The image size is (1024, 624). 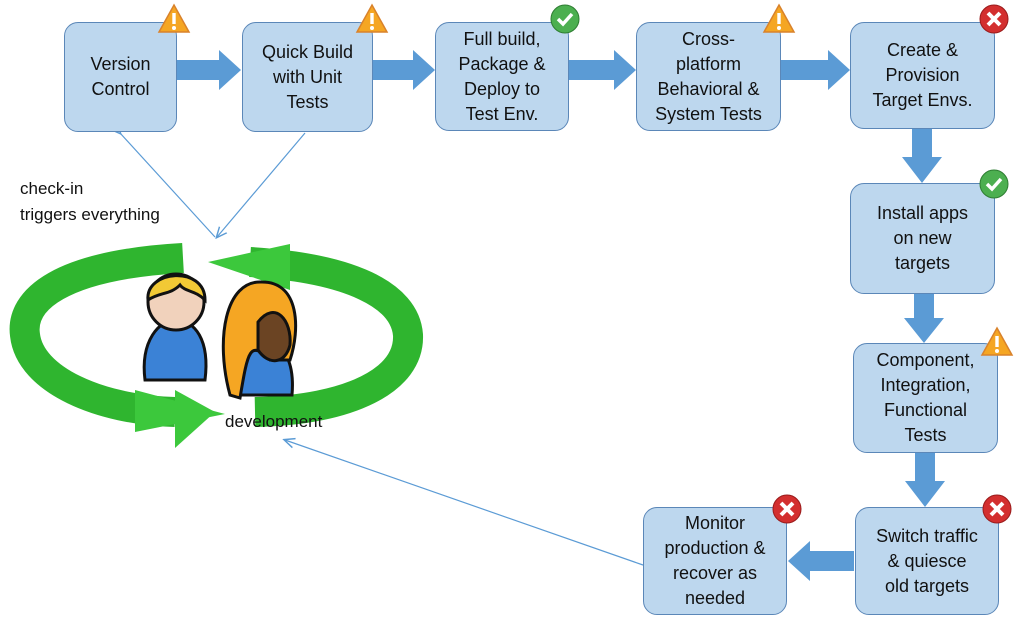 What do you see at coordinates (925, 398) in the screenshot?
I see `step-component-tests: Component, Integration, Functional Tests` at bounding box center [925, 398].